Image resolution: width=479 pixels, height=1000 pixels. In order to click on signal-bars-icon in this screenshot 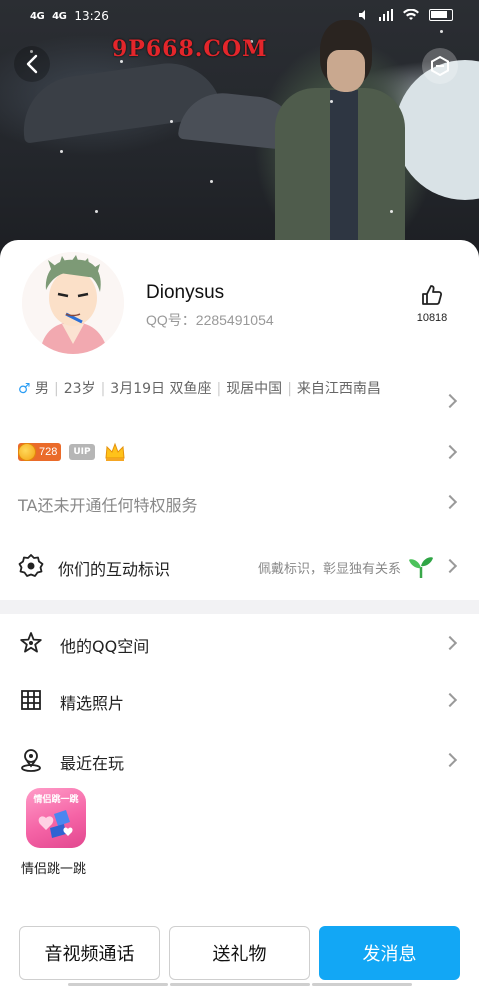, I will do `click(386, 15)`.